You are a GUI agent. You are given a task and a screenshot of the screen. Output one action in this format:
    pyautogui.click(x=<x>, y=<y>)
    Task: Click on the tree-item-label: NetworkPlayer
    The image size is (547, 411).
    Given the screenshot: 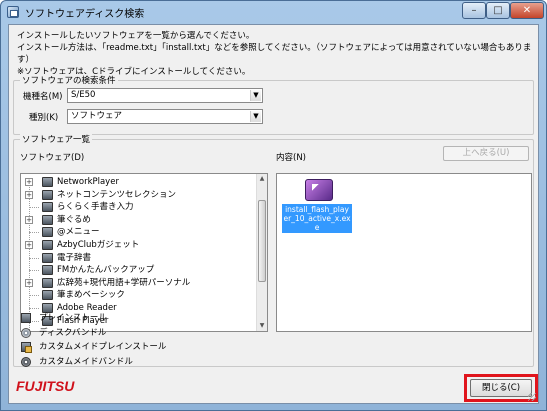 What is the action you would take?
    pyautogui.click(x=88, y=182)
    